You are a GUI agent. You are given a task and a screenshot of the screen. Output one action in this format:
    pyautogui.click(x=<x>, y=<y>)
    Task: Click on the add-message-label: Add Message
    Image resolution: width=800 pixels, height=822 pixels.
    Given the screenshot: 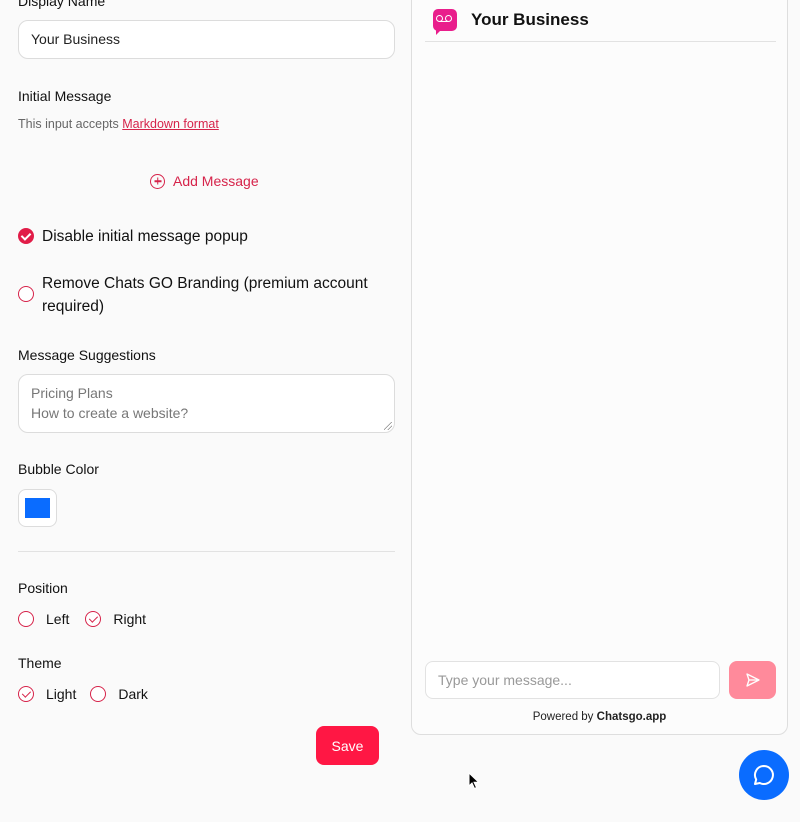 What is the action you would take?
    pyautogui.click(x=216, y=181)
    